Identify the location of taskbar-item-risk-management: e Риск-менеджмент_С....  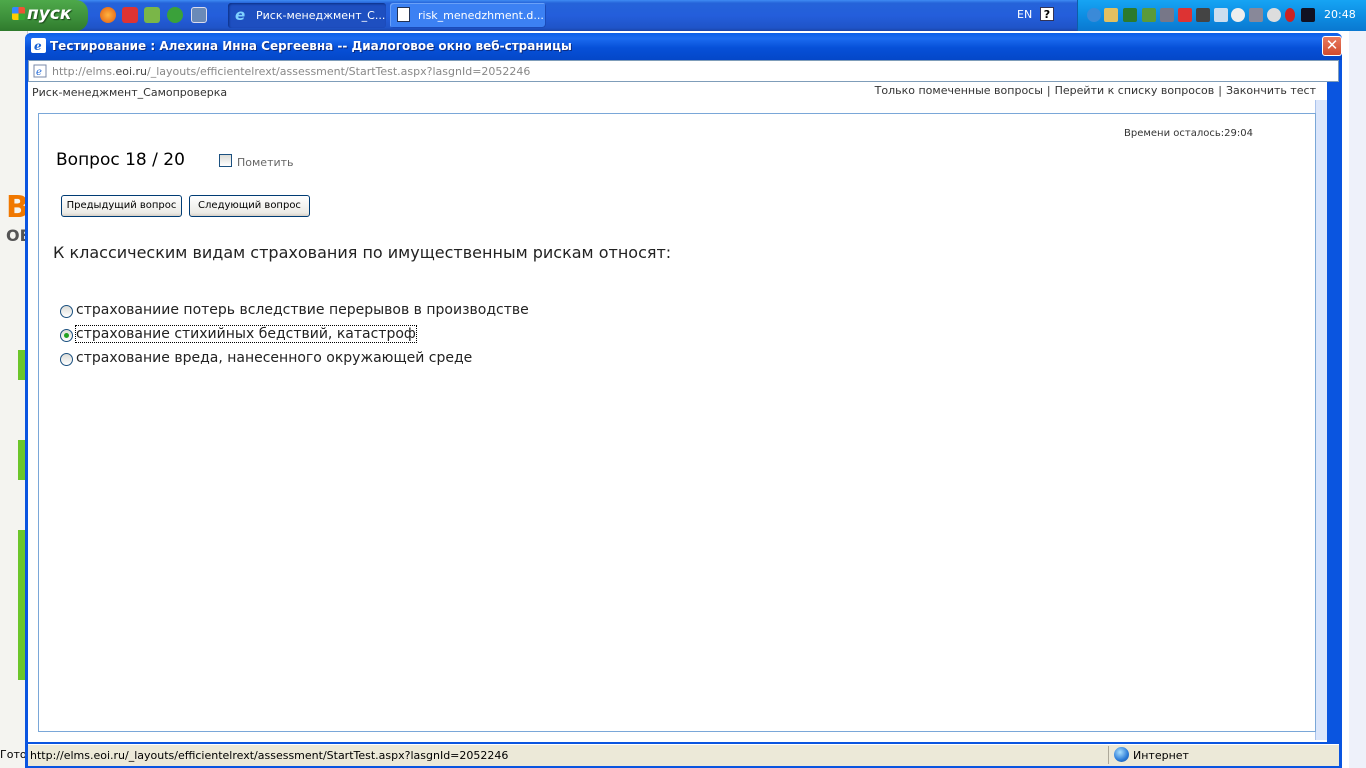
(307, 15).